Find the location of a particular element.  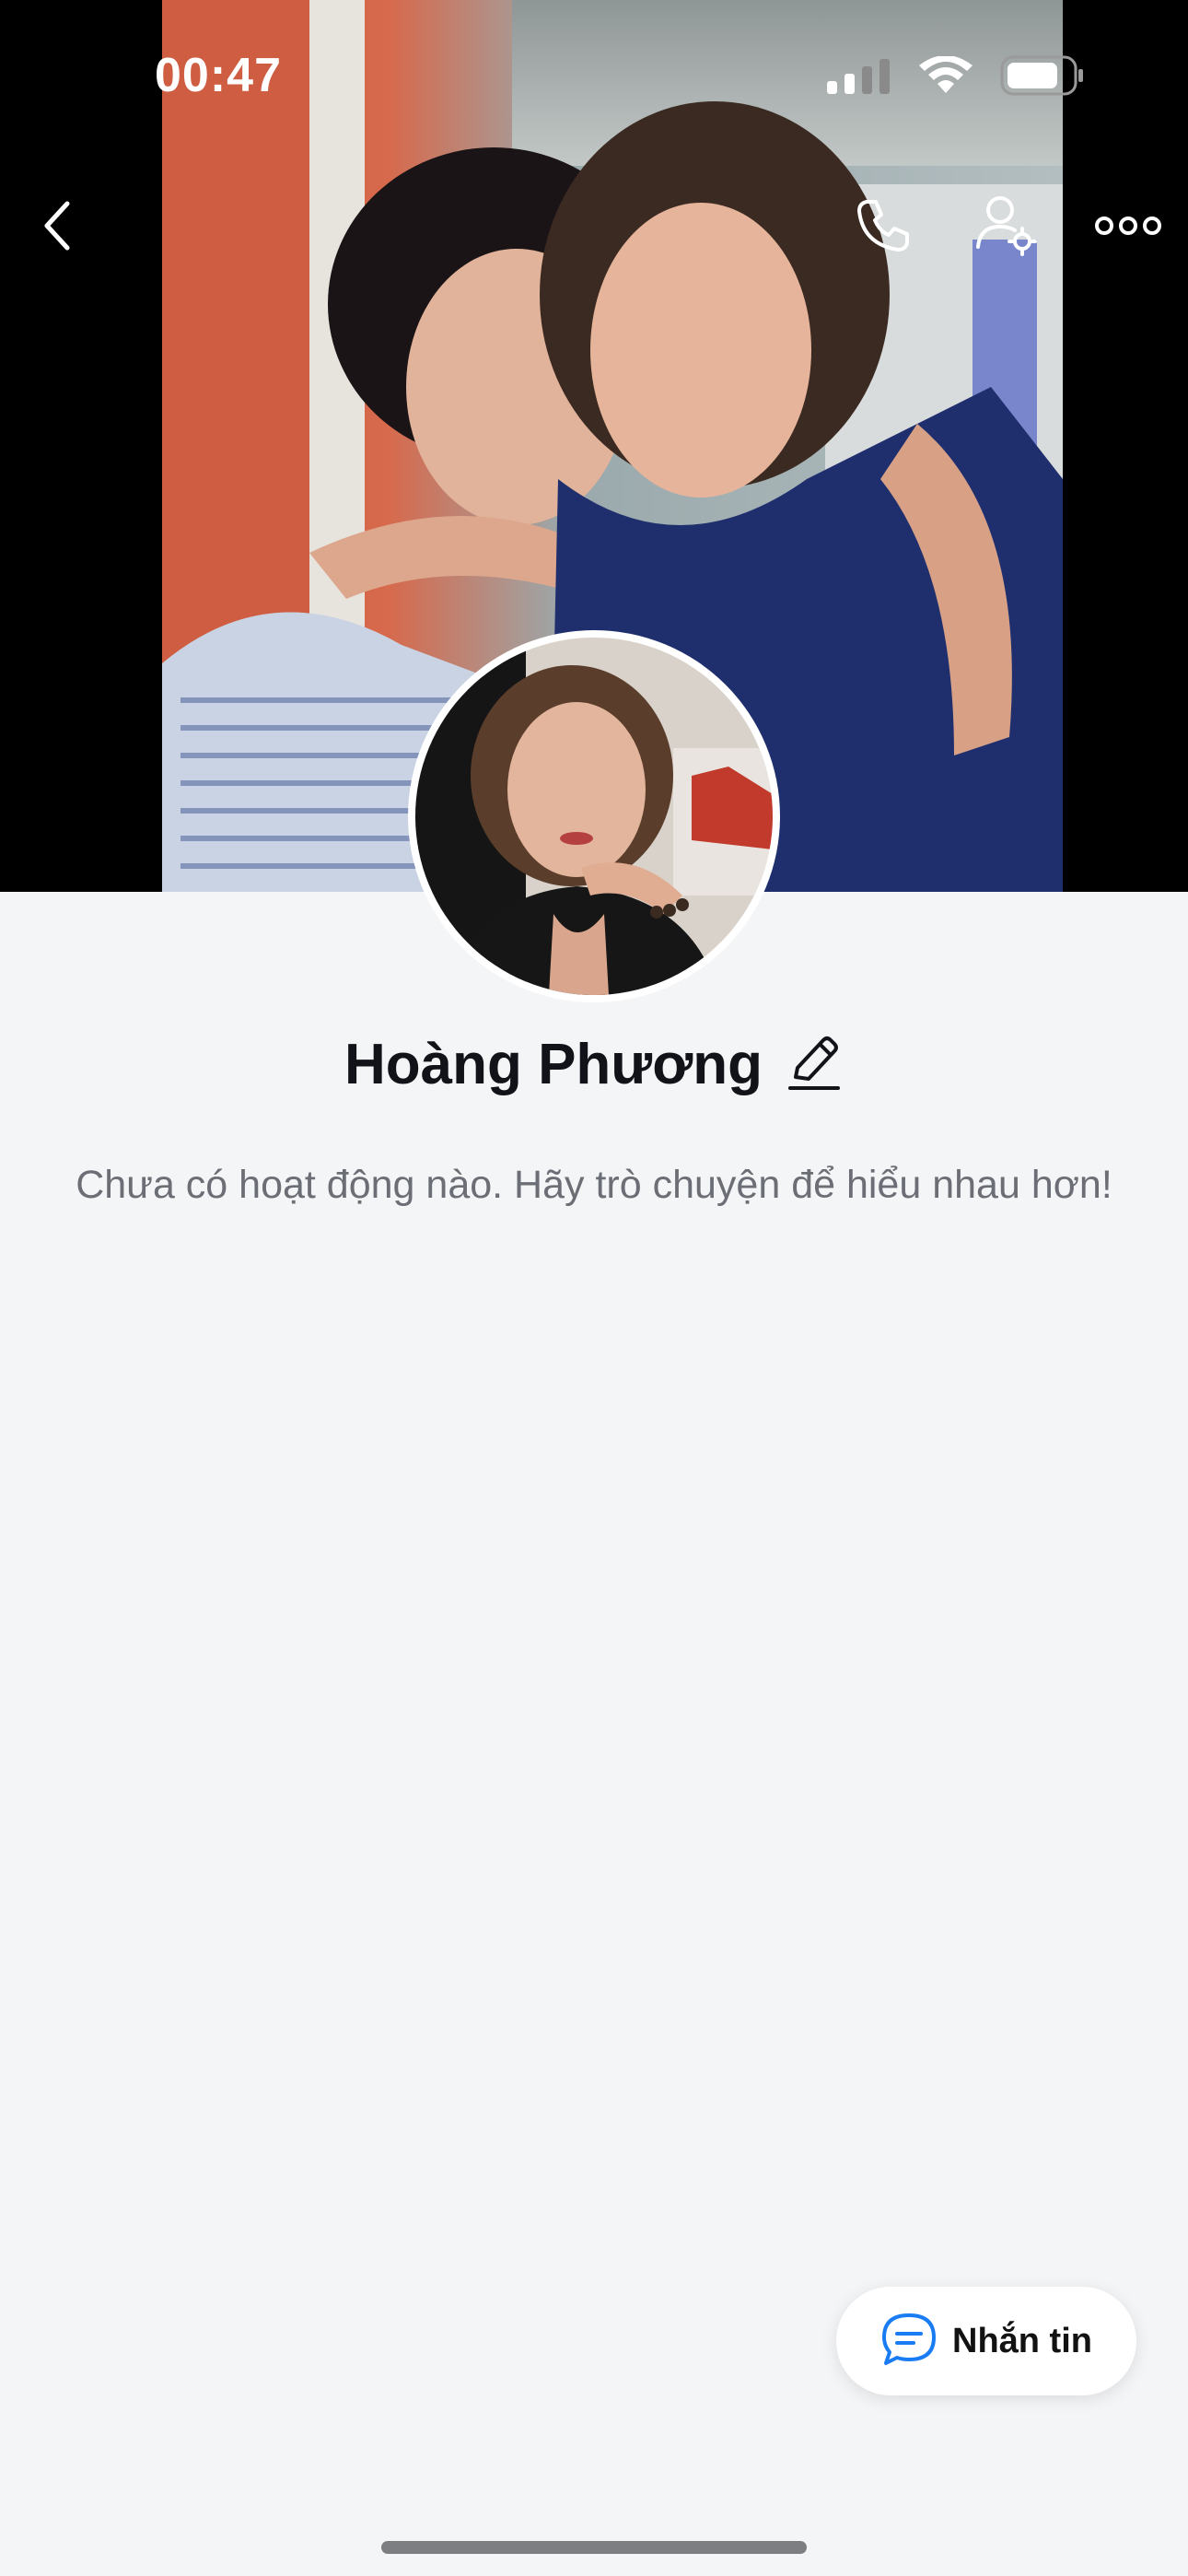

user-settings-icon is located at coordinates (1007, 228).